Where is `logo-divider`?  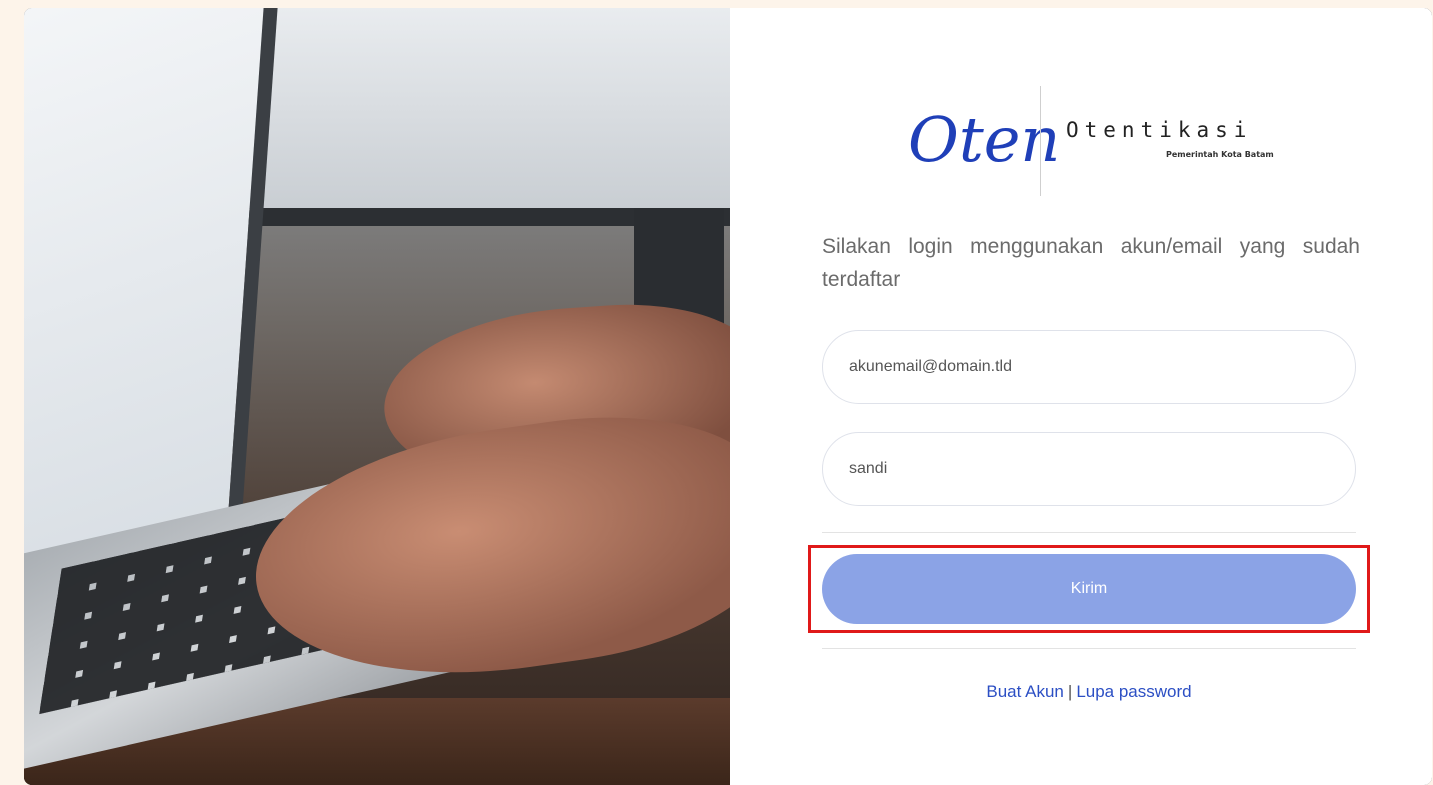 logo-divider is located at coordinates (1040, 141).